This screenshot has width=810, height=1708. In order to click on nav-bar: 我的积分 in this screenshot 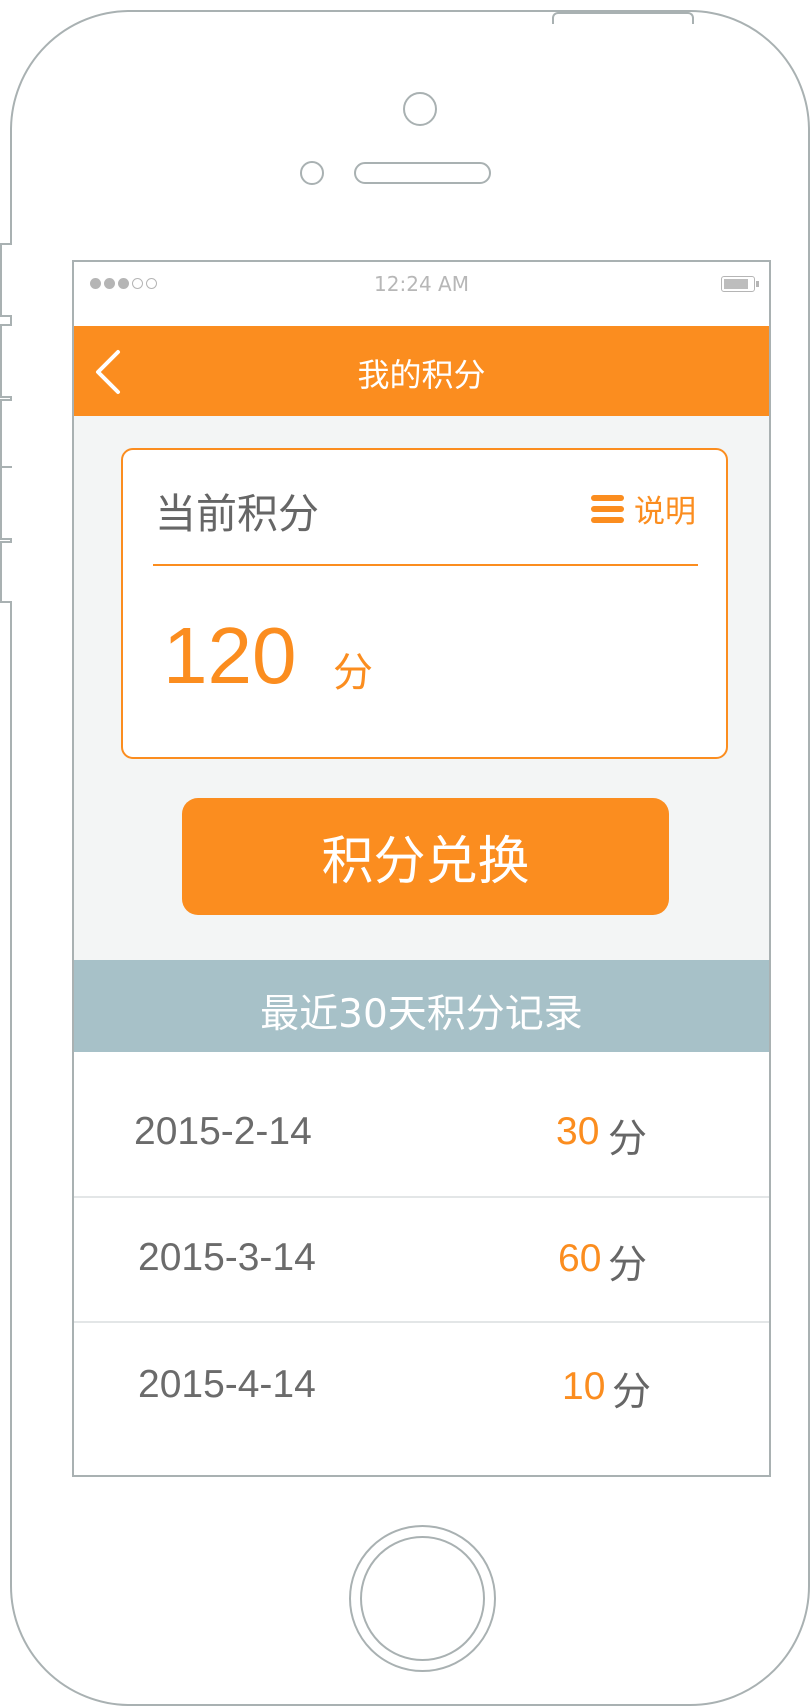, I will do `click(421, 371)`.